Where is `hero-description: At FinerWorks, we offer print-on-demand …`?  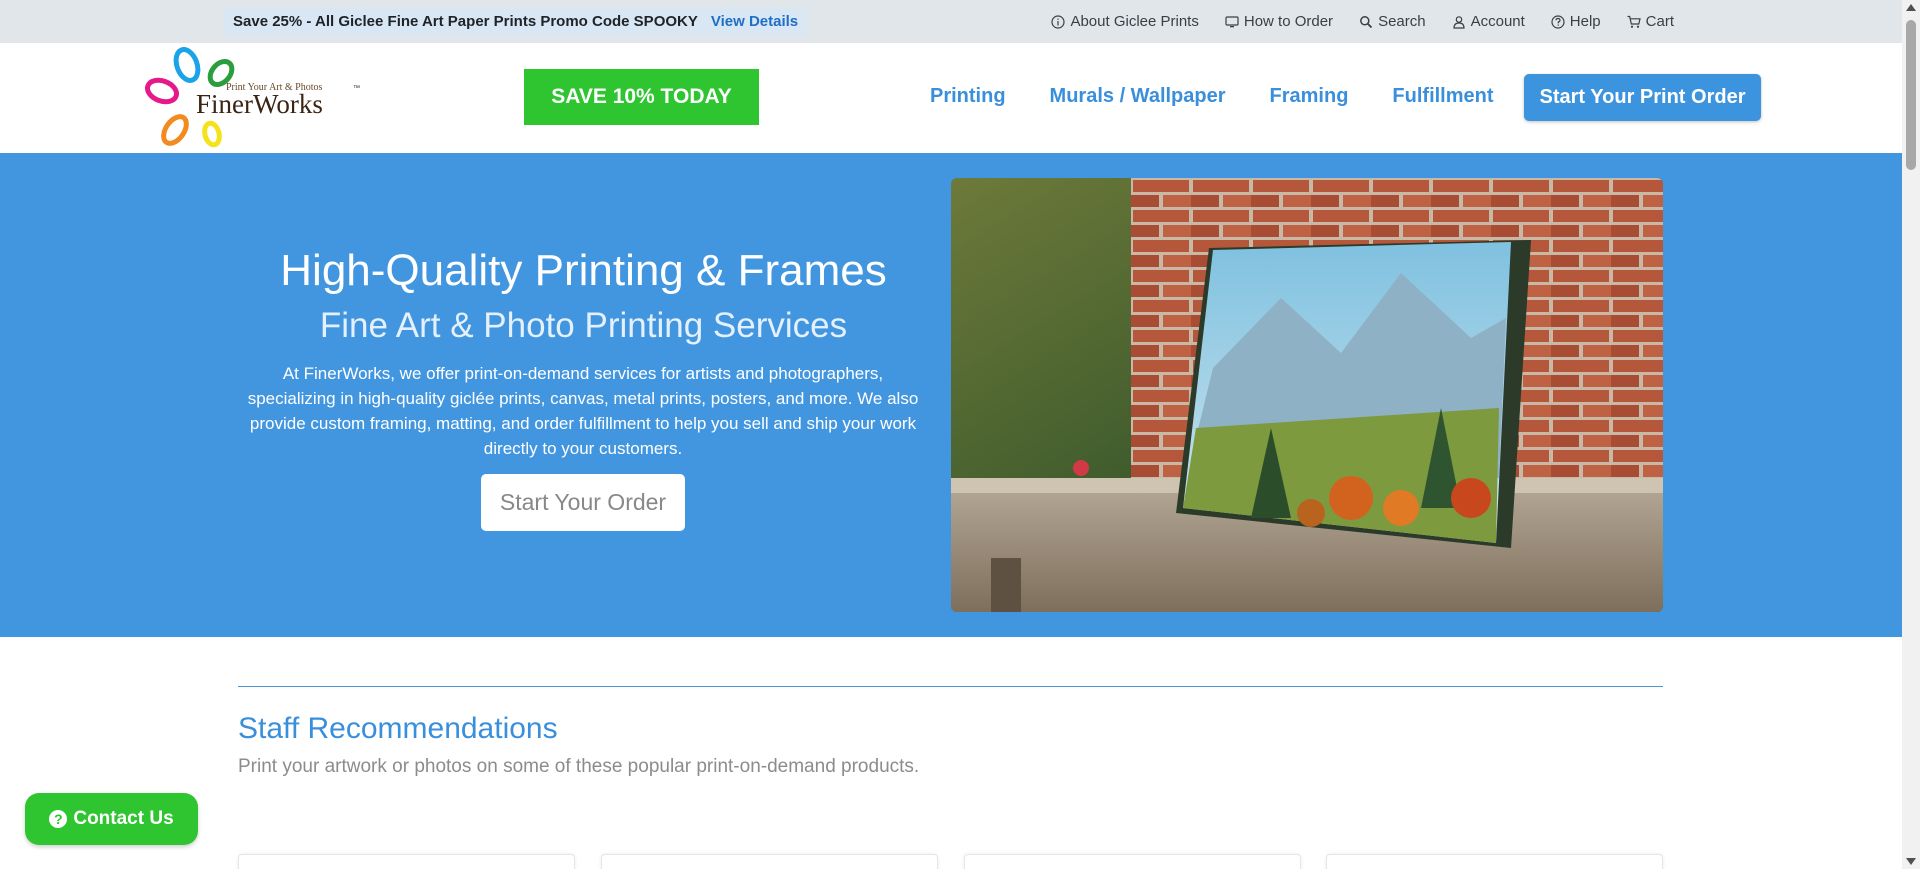
hero-description: At FinerWorks, we offer print-on-demand … is located at coordinates (583, 411).